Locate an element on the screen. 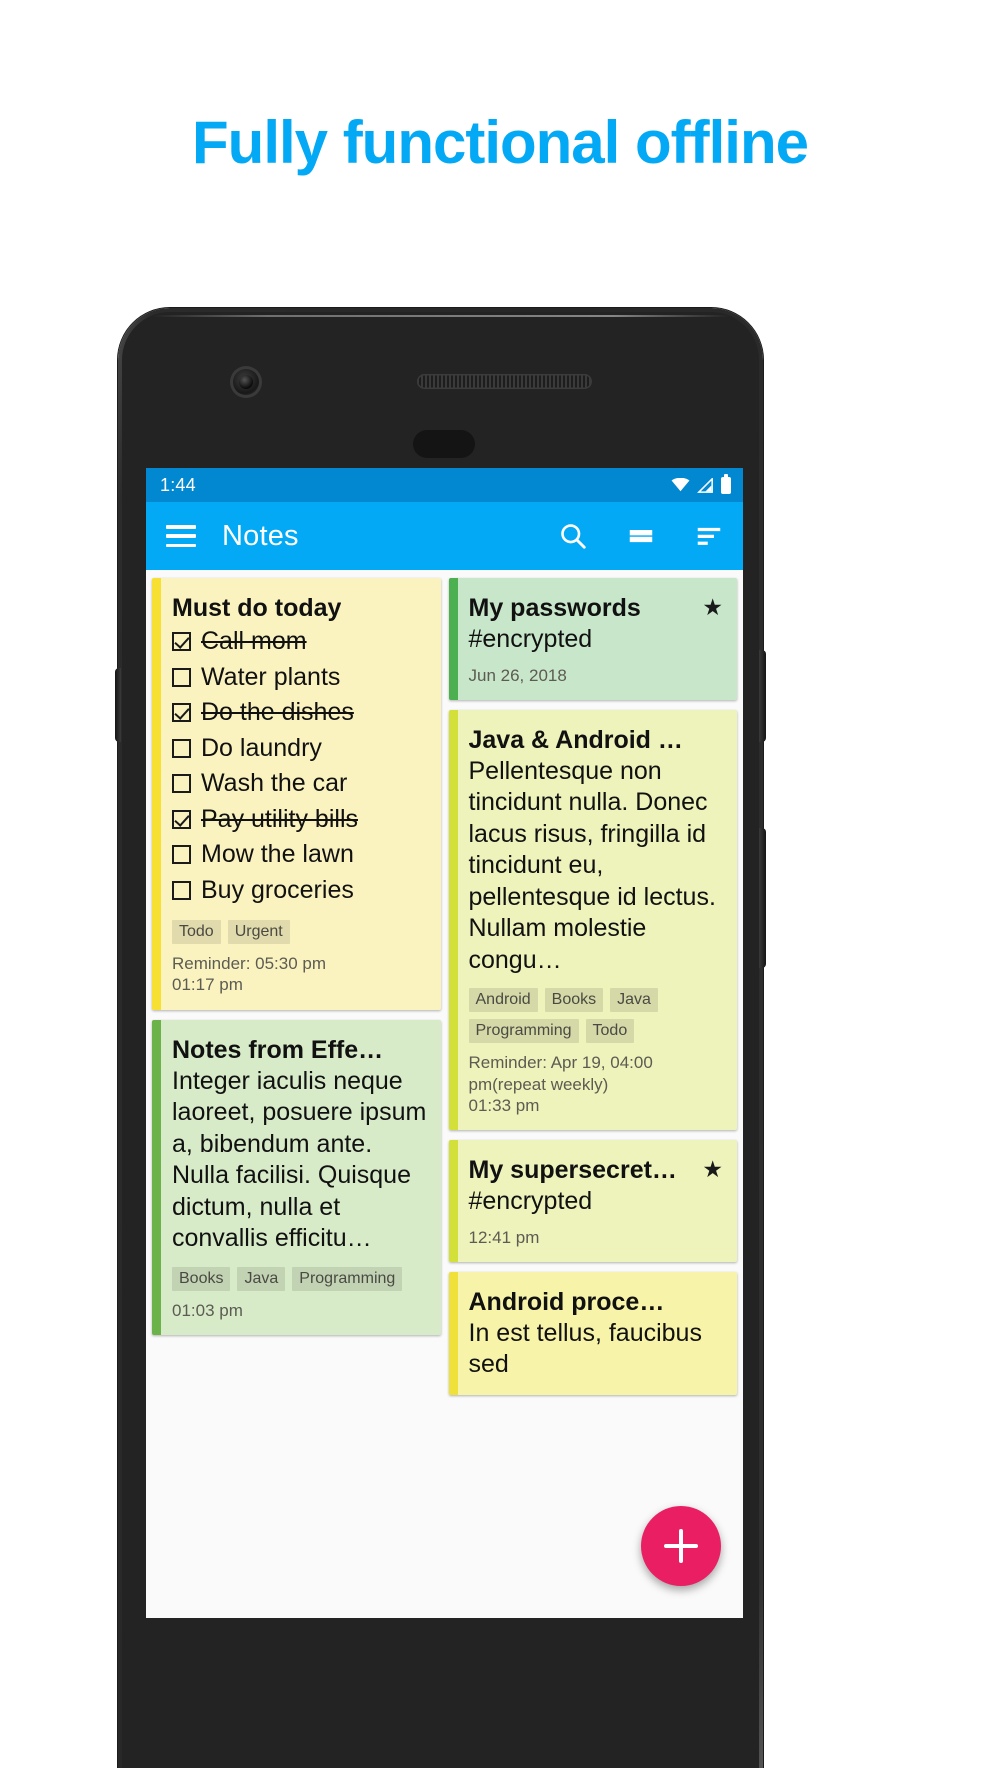 This screenshot has width=1000, height=1768. note-timestamp: 01:03 pm is located at coordinates (207, 1310).